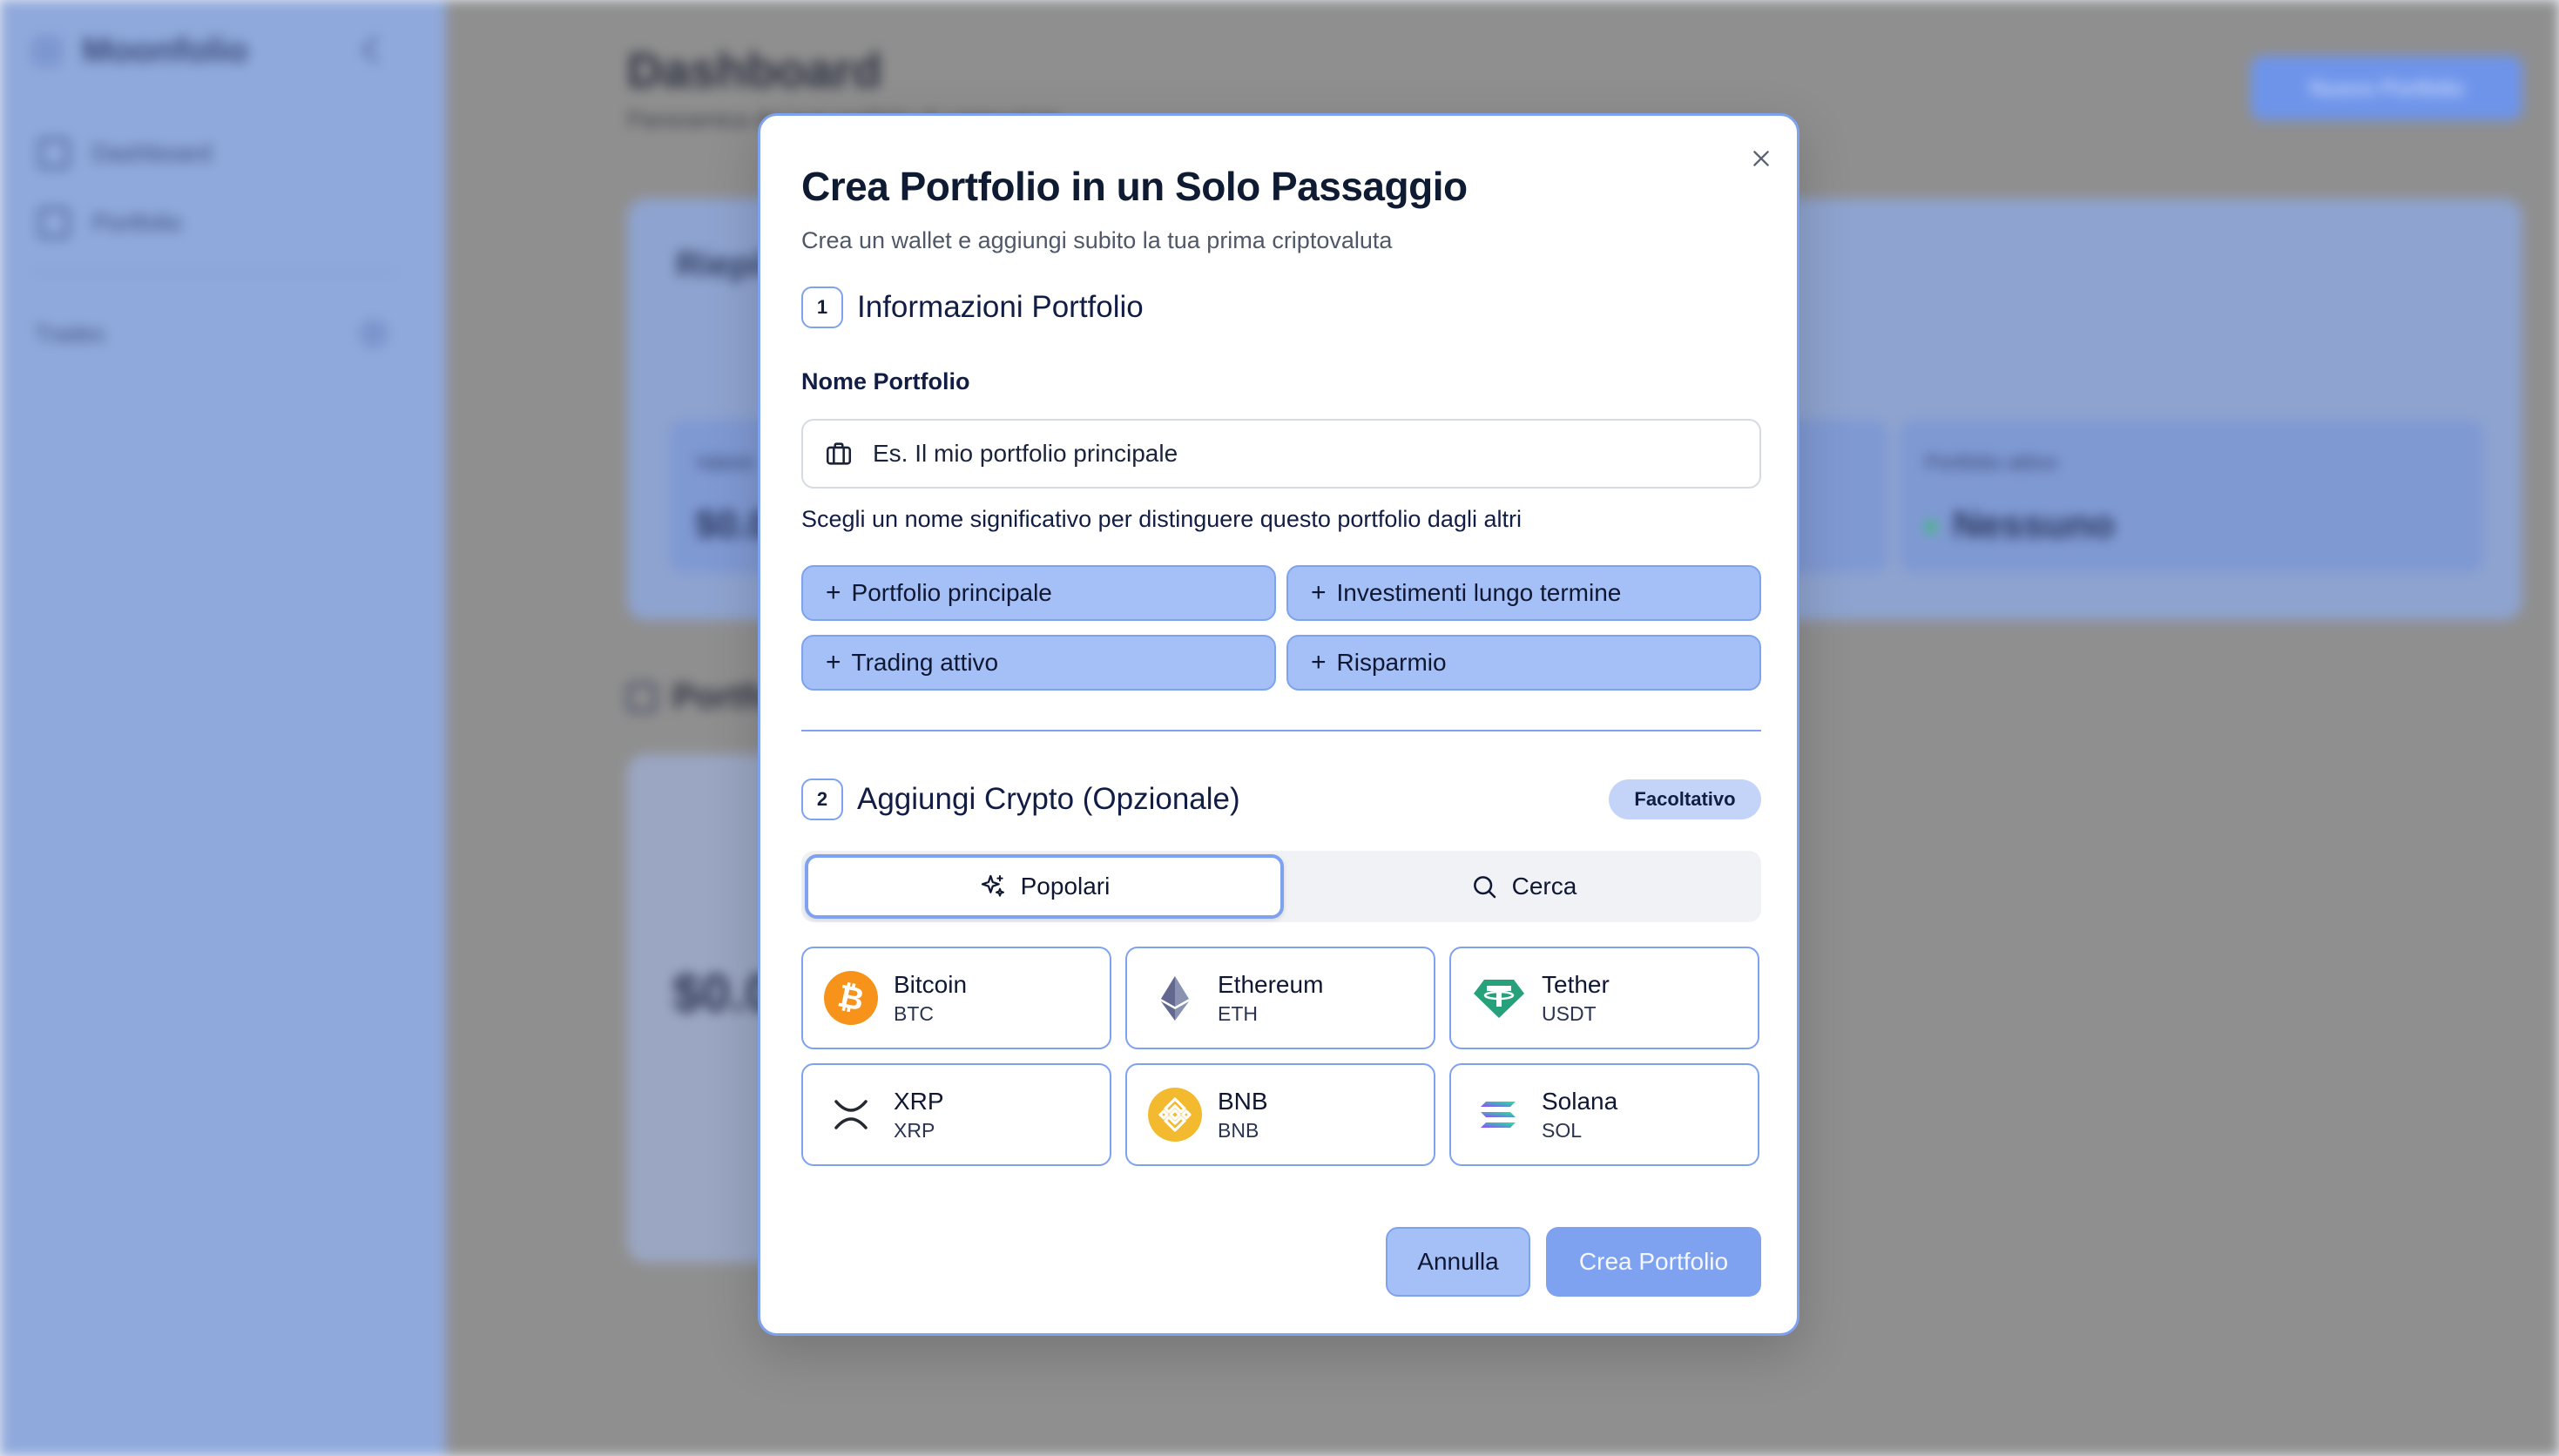 Image resolution: width=2559 pixels, height=1456 pixels. What do you see at coordinates (754, 70) in the screenshot?
I see `page-title: Dashboard` at bounding box center [754, 70].